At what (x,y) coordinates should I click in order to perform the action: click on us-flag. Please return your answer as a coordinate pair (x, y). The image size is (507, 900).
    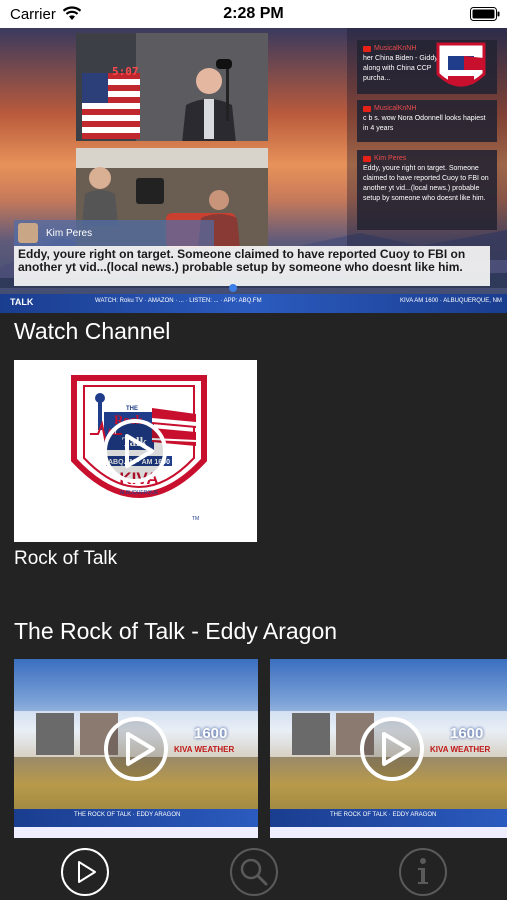
    Looking at the image, I should click on (111, 106).